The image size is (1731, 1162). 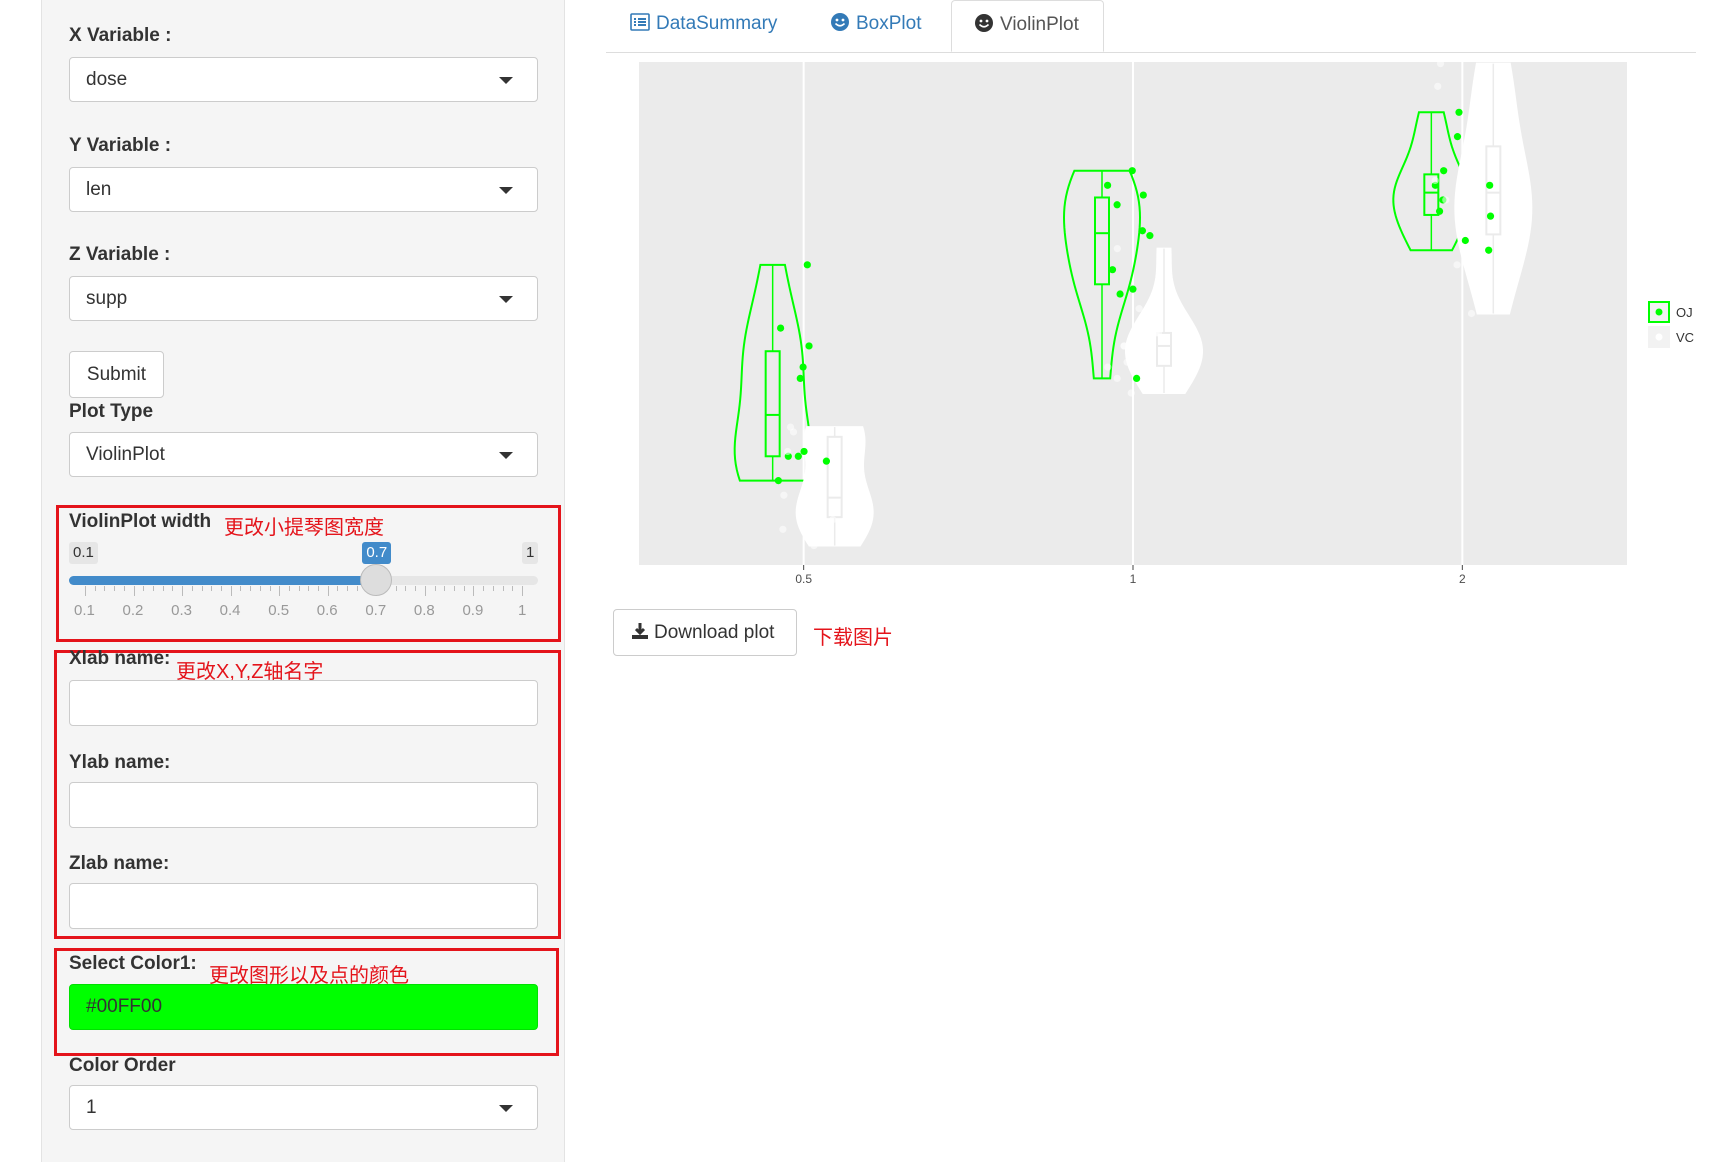 What do you see at coordinates (279, 610) in the screenshot?
I see `slider-tick-label: 0.5` at bounding box center [279, 610].